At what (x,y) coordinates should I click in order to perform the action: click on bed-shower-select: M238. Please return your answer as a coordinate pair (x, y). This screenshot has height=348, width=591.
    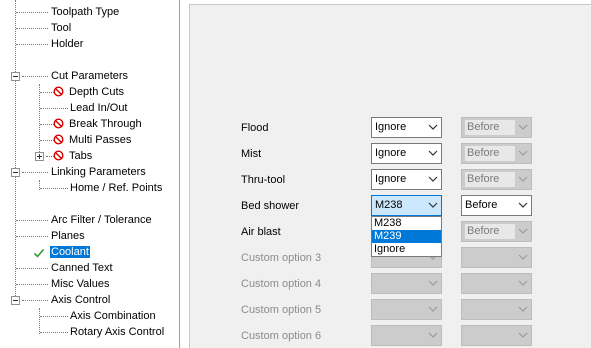
    Looking at the image, I should click on (406, 205).